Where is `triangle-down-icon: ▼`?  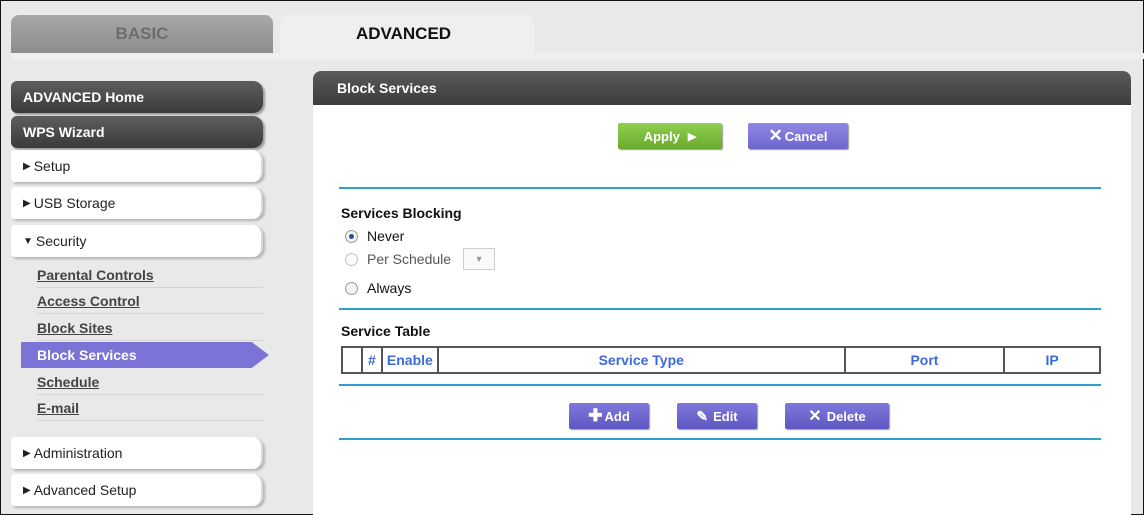 triangle-down-icon: ▼ is located at coordinates (28, 241).